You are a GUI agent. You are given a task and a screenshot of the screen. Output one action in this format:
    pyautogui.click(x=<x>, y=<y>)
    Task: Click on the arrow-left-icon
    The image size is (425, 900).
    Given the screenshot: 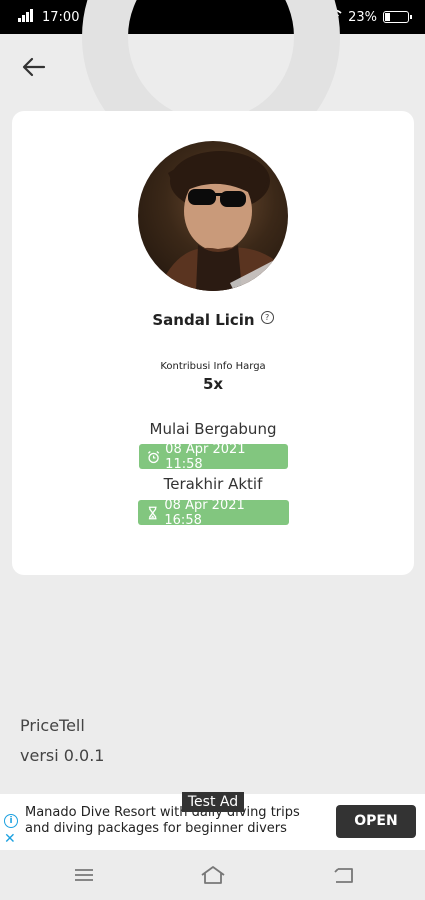 What is the action you would take?
    pyautogui.click(x=34, y=67)
    